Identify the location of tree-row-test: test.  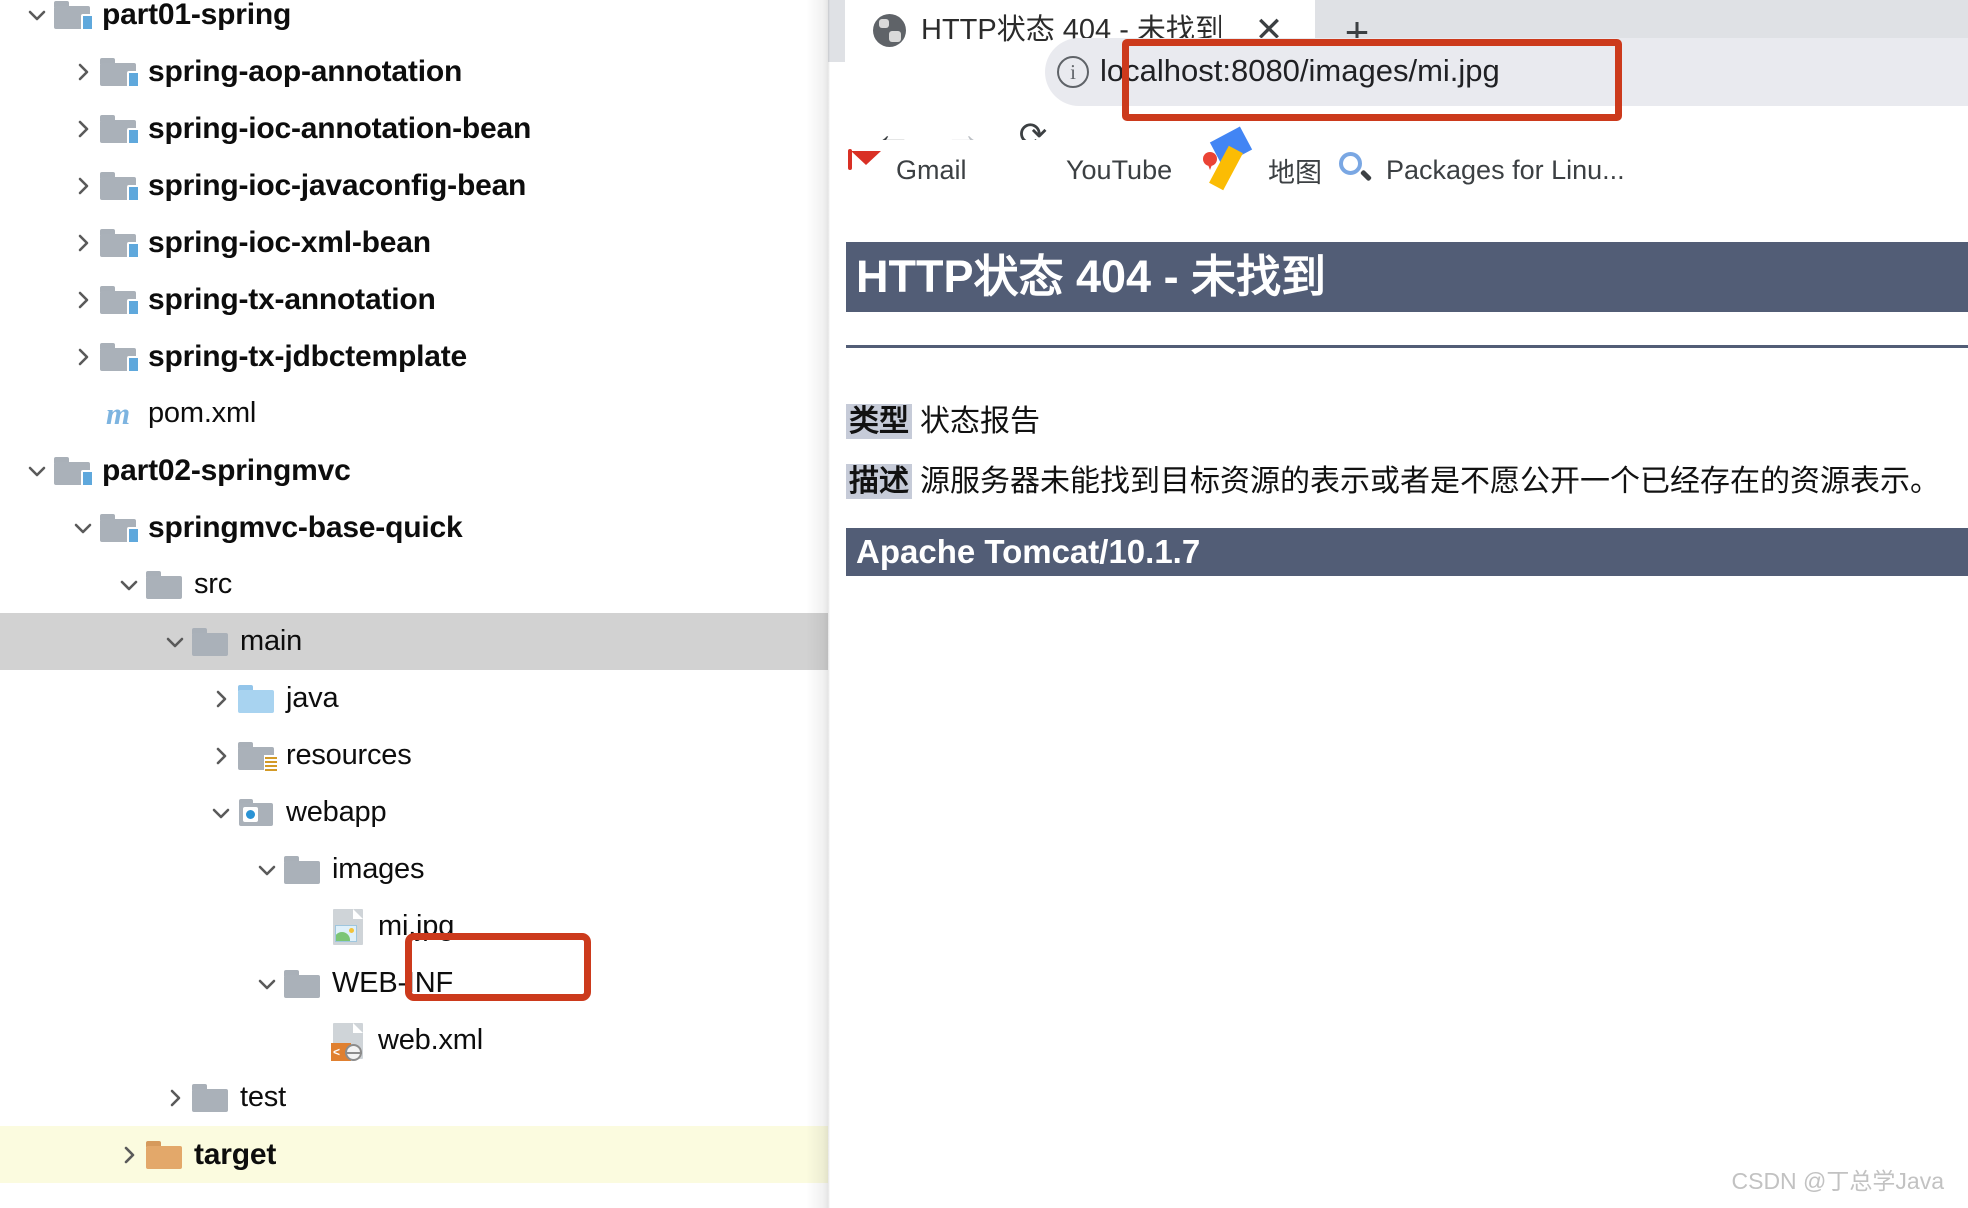
(414, 1097).